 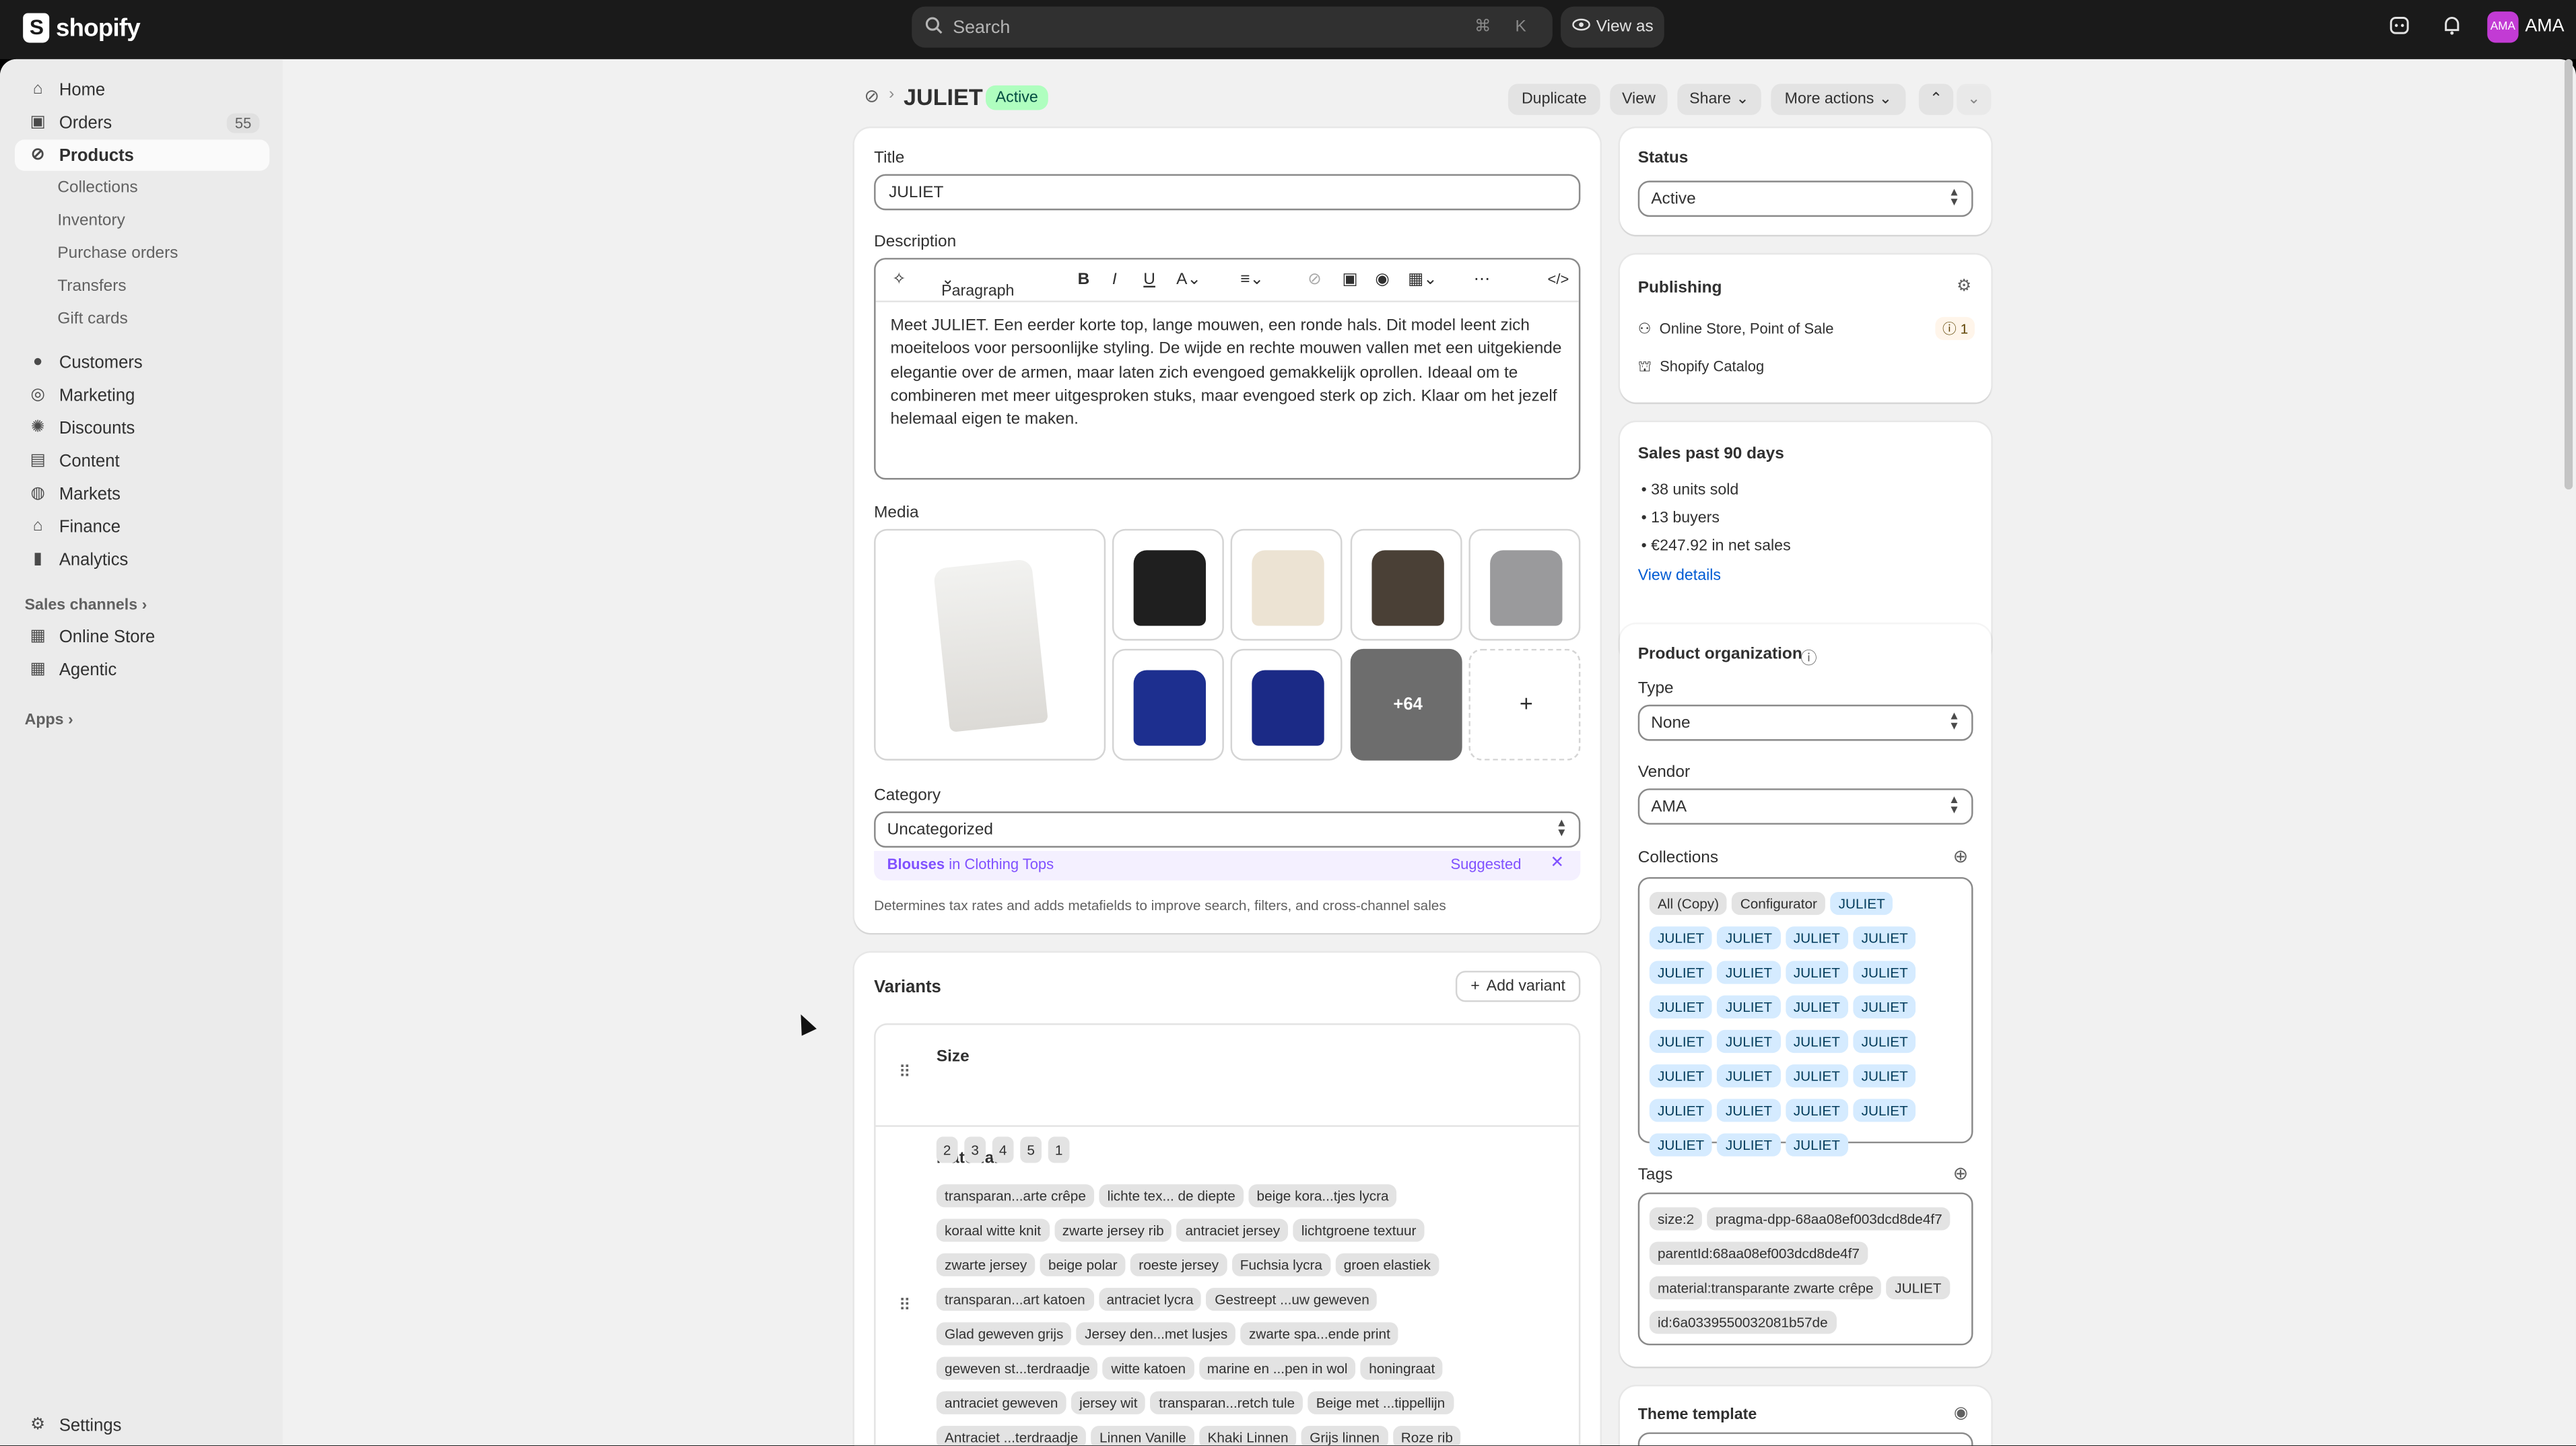 What do you see at coordinates (1233, 1230) in the screenshot?
I see `material-value-chip: antraciet jersey` at bounding box center [1233, 1230].